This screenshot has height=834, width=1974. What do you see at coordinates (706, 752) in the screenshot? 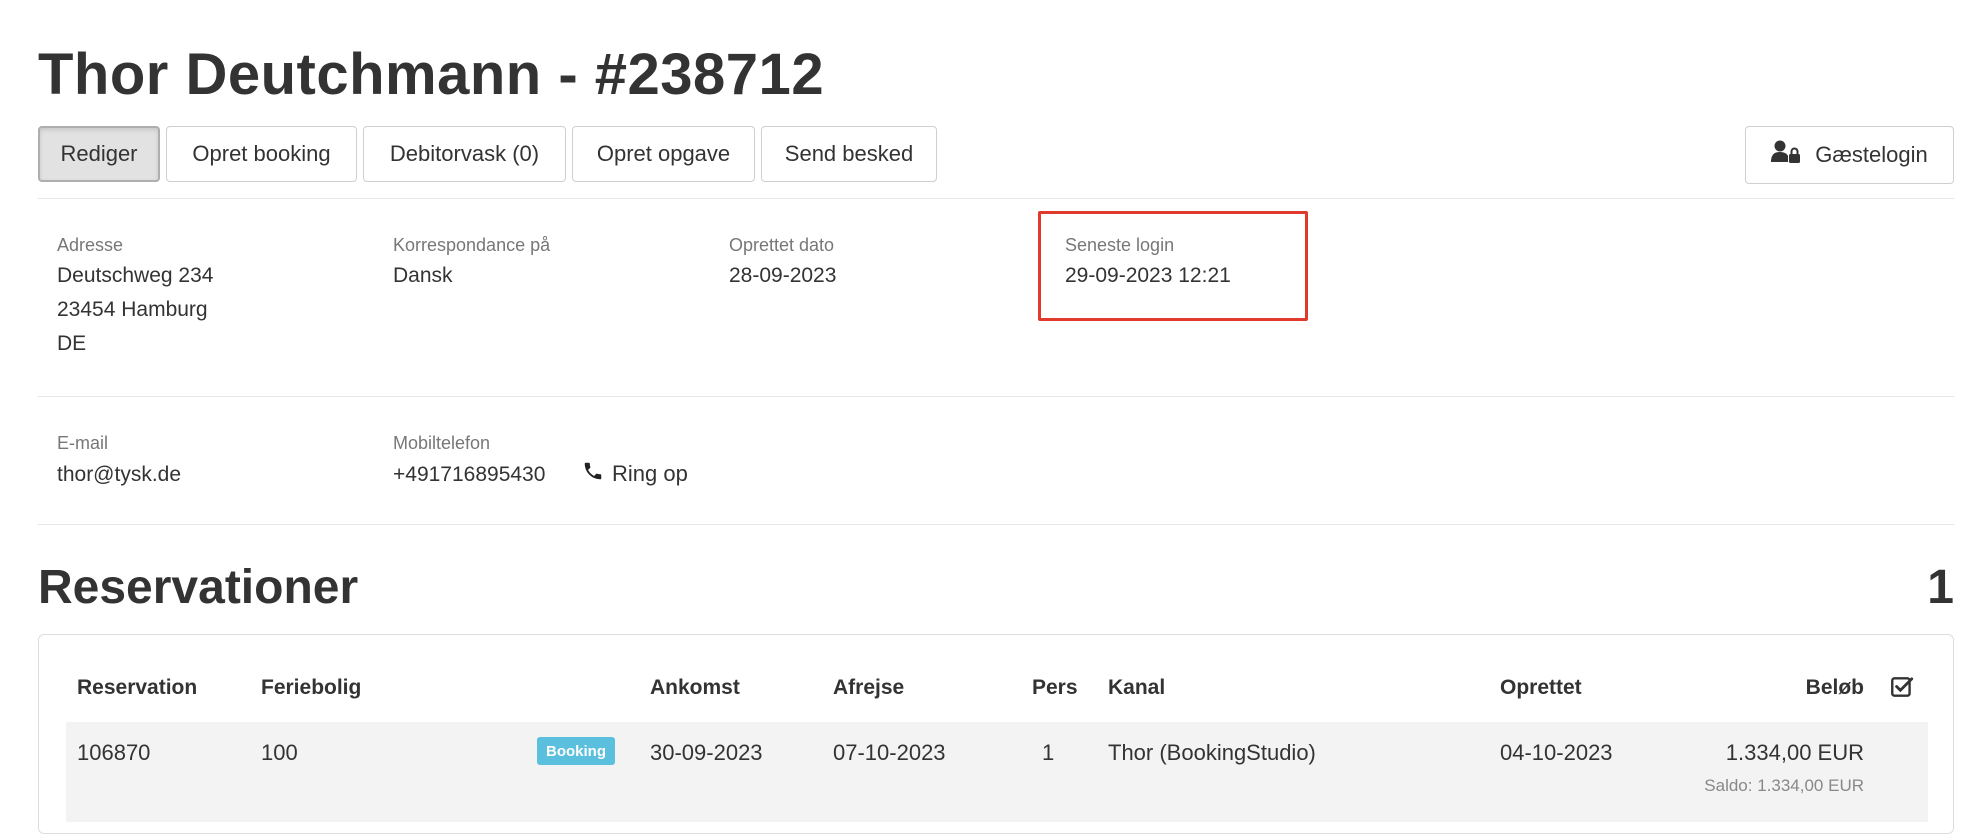
I see `cell-arrival: 30-09-2023` at bounding box center [706, 752].